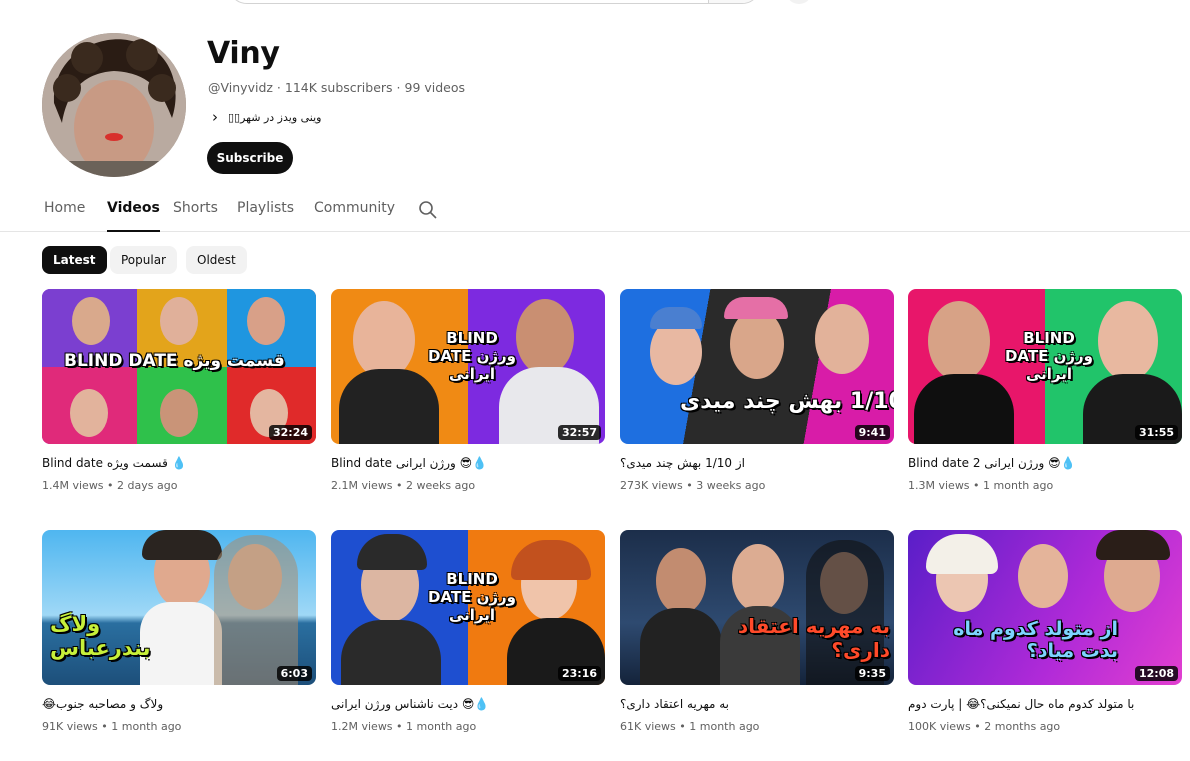 The height and width of the screenshot is (761, 1190). I want to click on video-thumbnail: به مهریه اعتقاد داری؟ 9:35, so click(757, 607).